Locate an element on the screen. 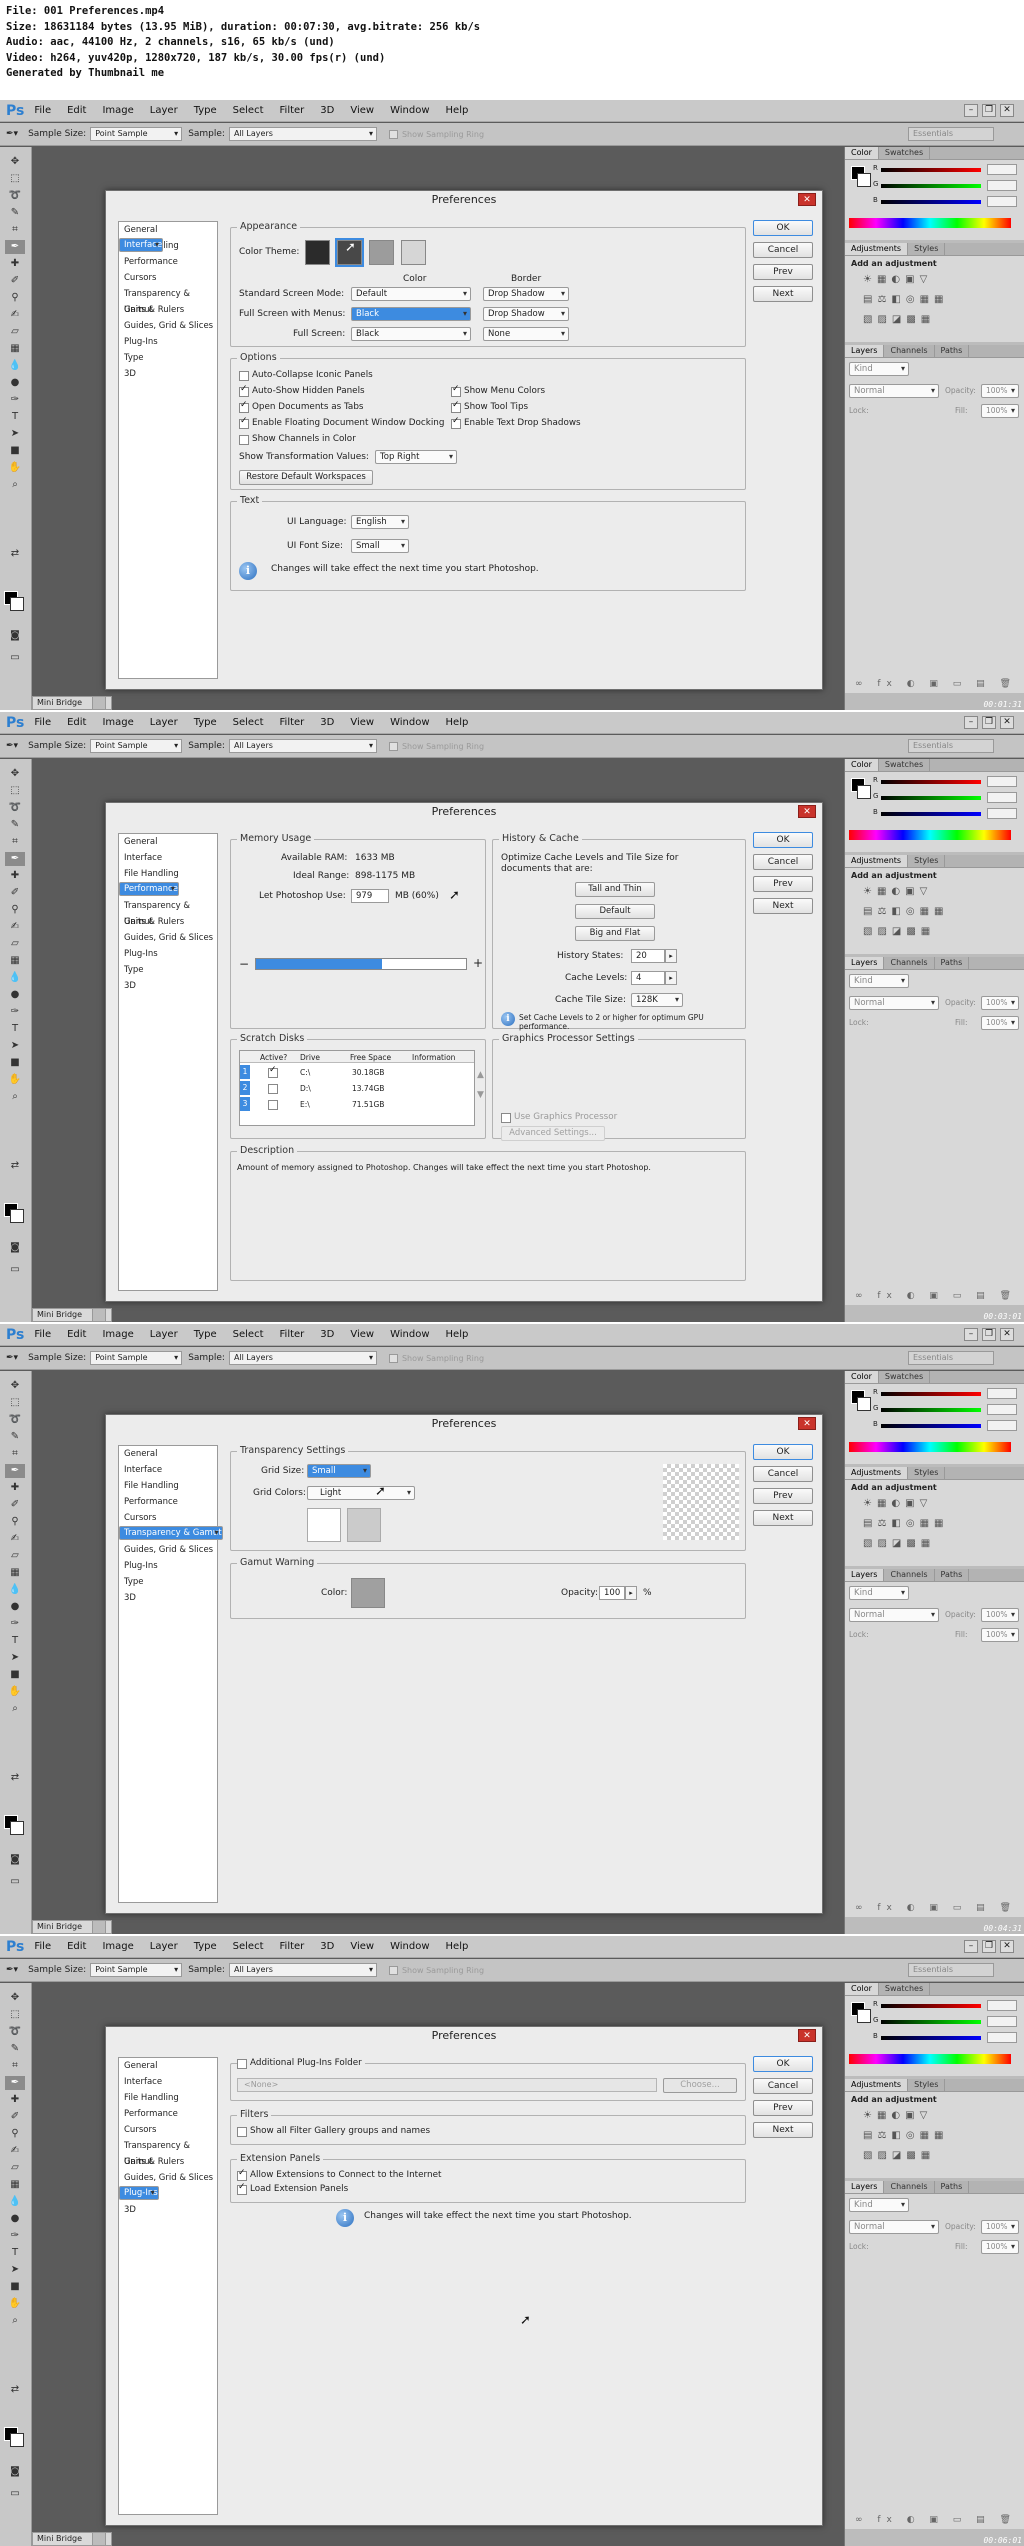  cancel-button: Cancel is located at coordinates (783, 862).